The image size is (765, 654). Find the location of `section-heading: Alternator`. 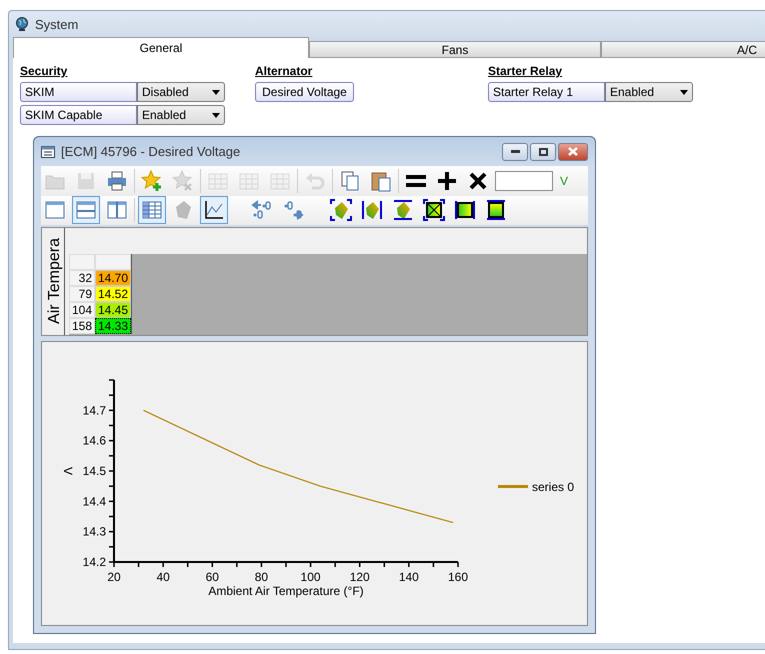

section-heading: Alternator is located at coordinates (284, 71).